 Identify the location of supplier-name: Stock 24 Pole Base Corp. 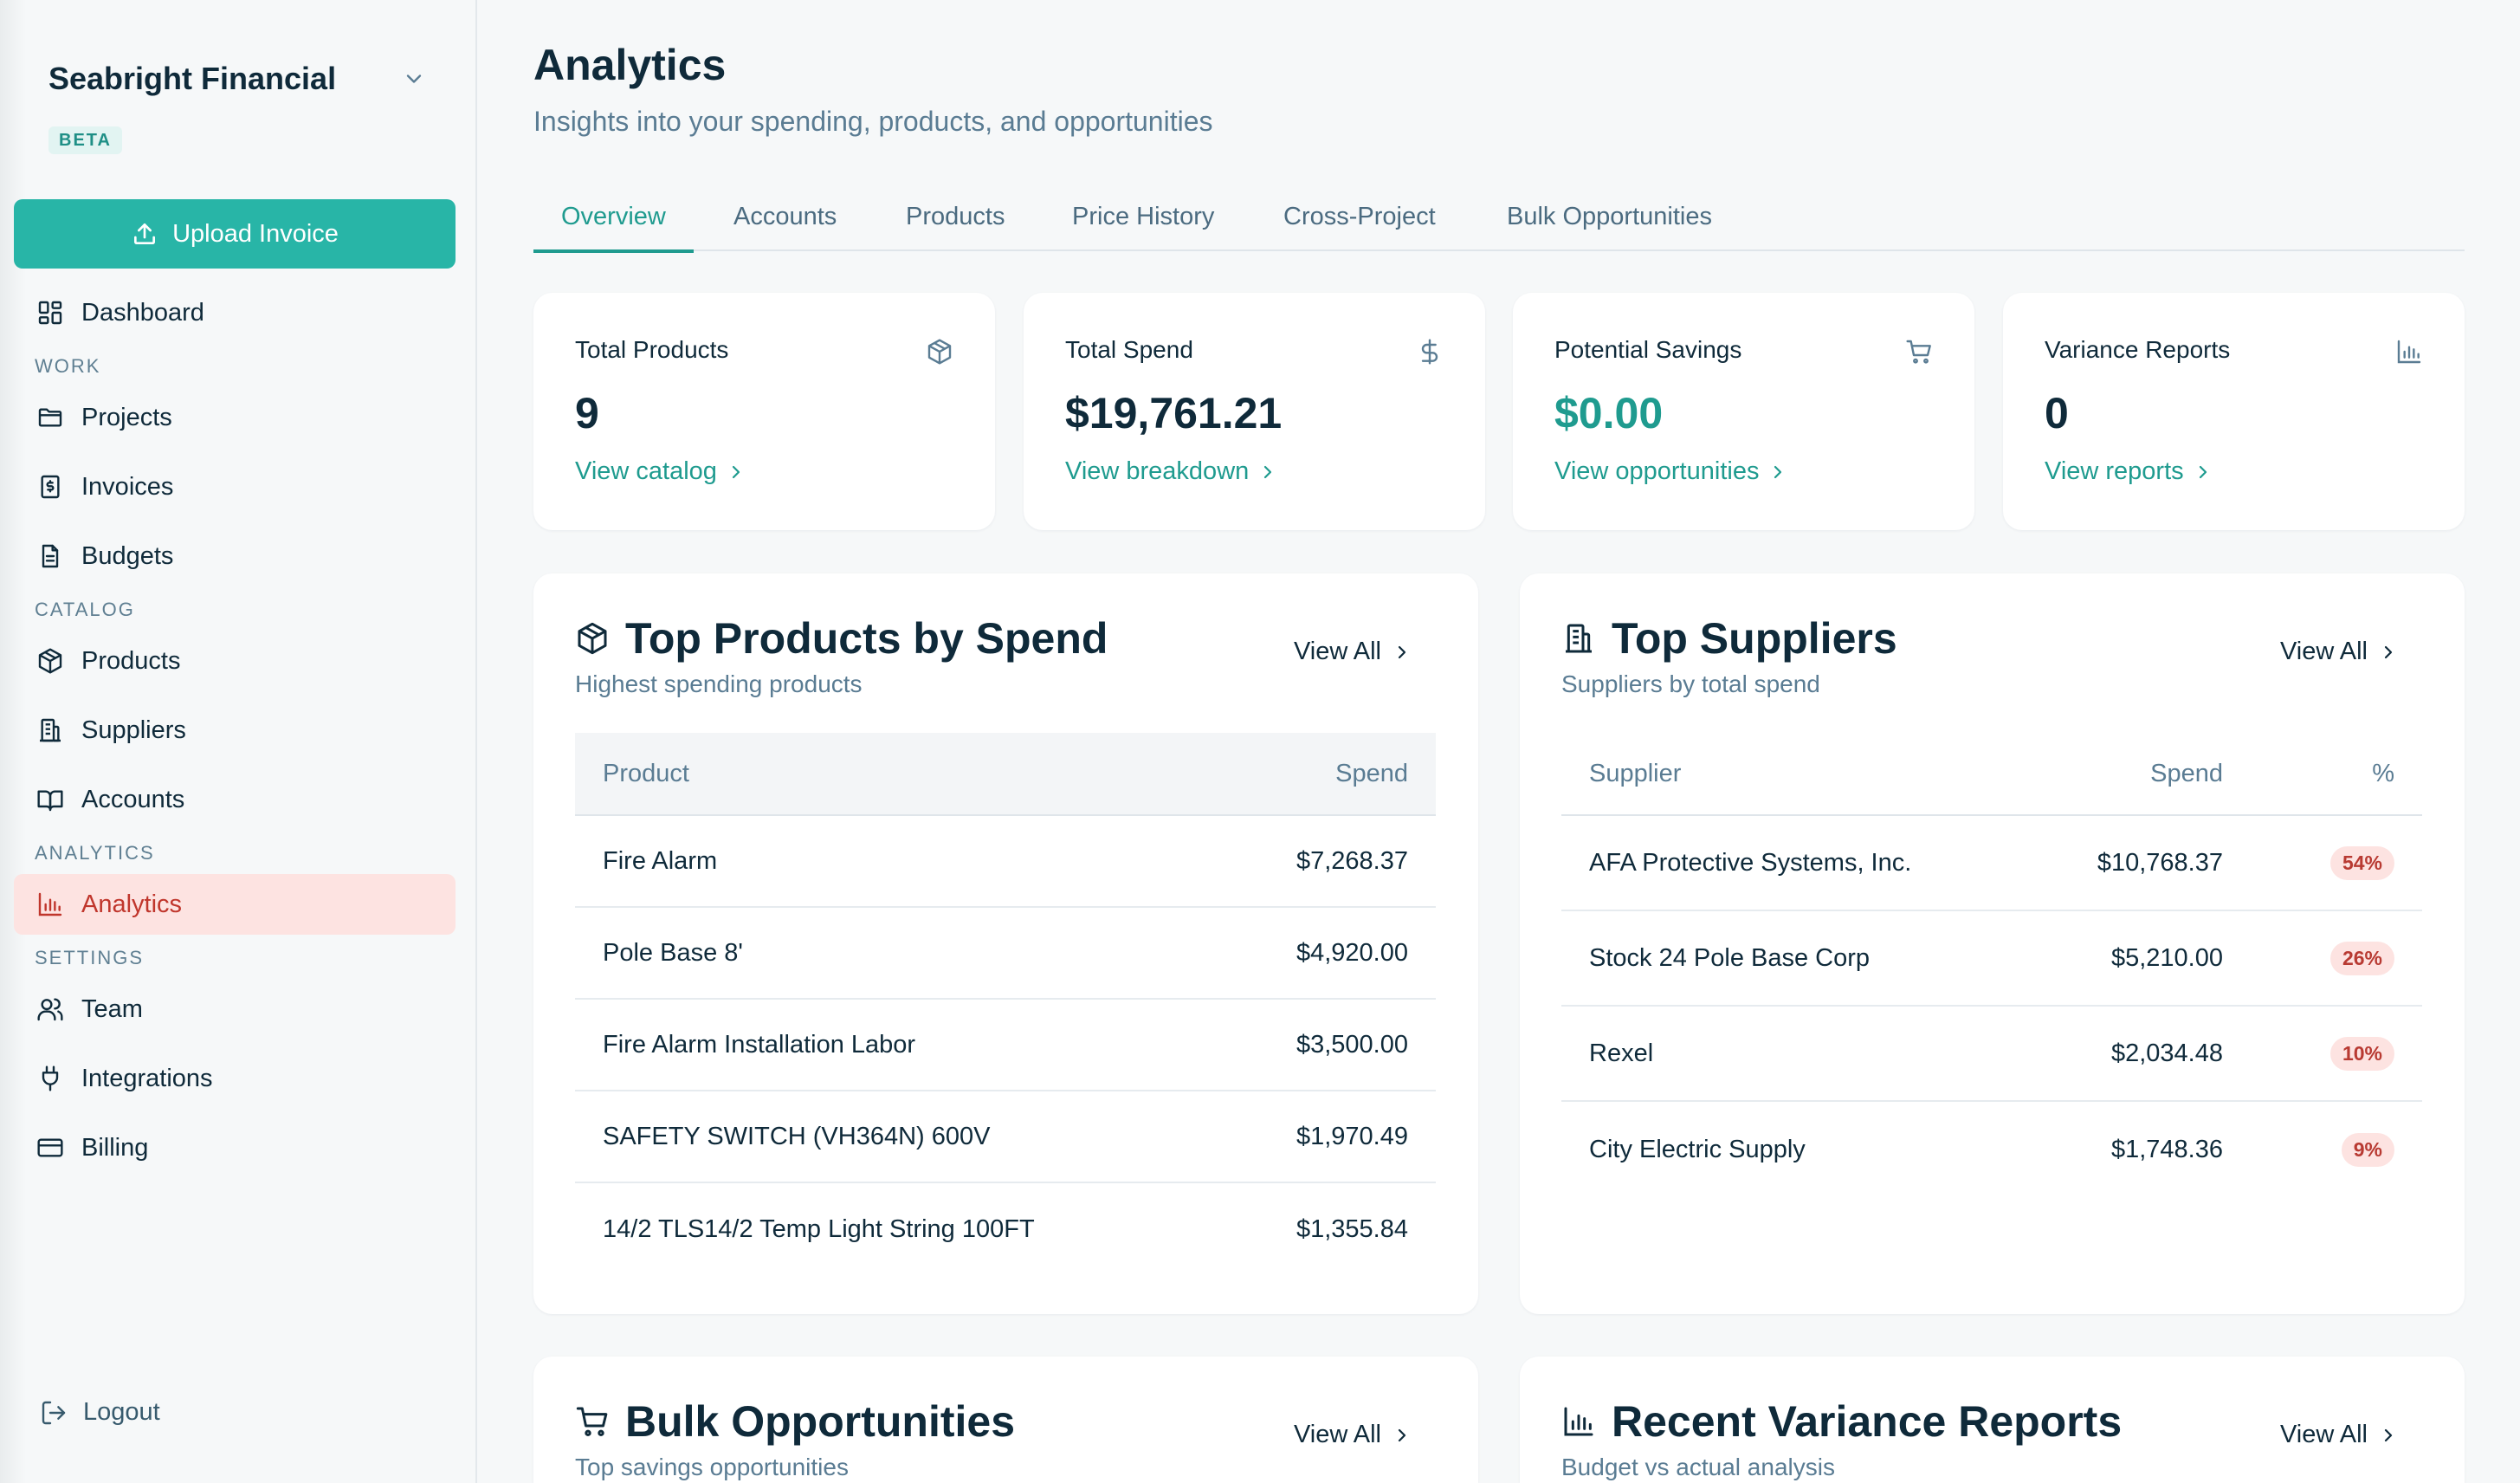
(1730, 957).